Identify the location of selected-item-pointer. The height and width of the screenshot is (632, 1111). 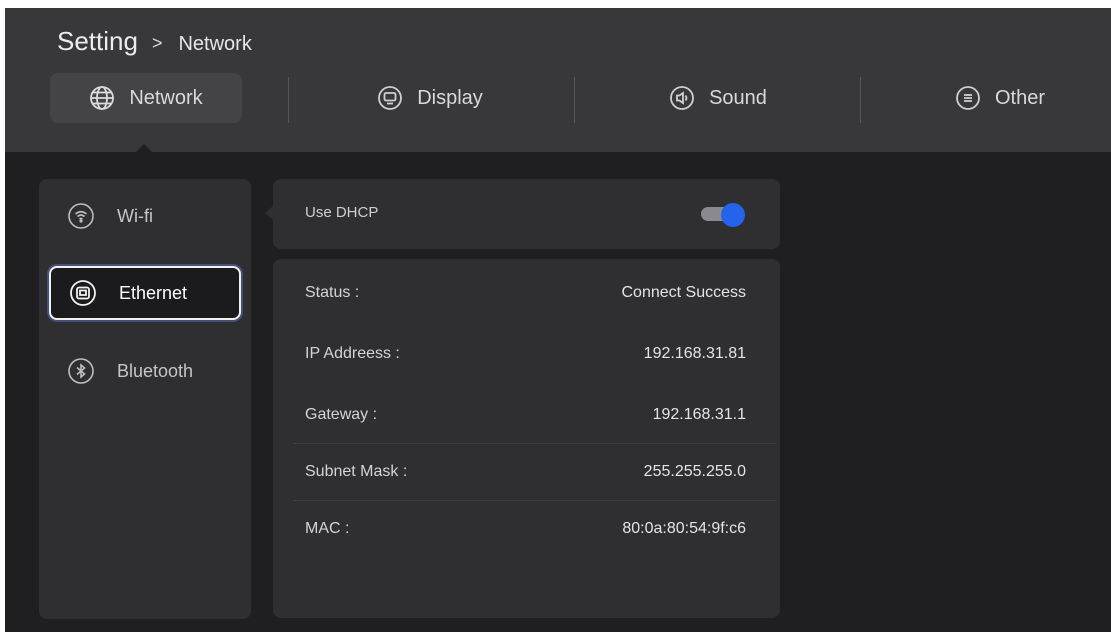
(269, 213).